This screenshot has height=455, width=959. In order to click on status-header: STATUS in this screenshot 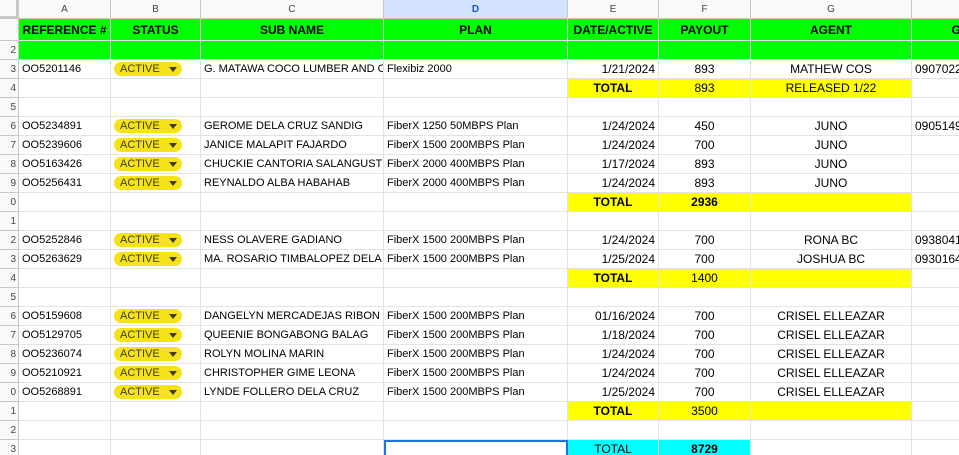, I will do `click(156, 30)`.